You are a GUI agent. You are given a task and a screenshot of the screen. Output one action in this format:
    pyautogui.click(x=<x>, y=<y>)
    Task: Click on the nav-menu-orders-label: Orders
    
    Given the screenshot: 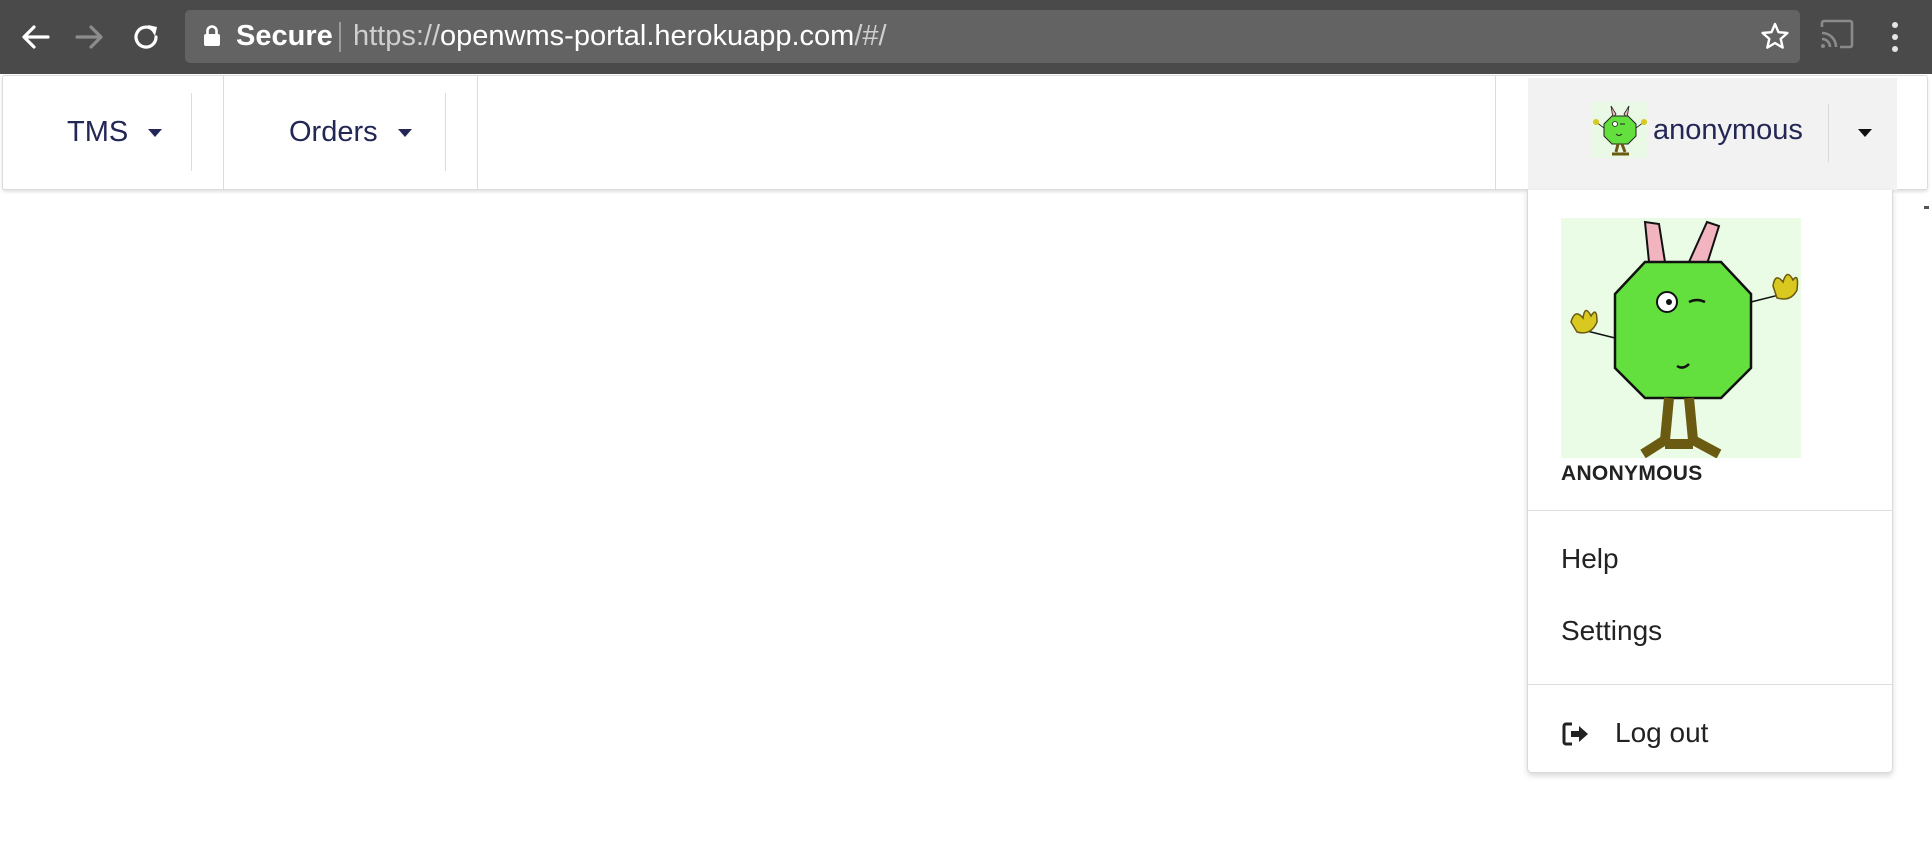 What is the action you would take?
    pyautogui.click(x=333, y=132)
    